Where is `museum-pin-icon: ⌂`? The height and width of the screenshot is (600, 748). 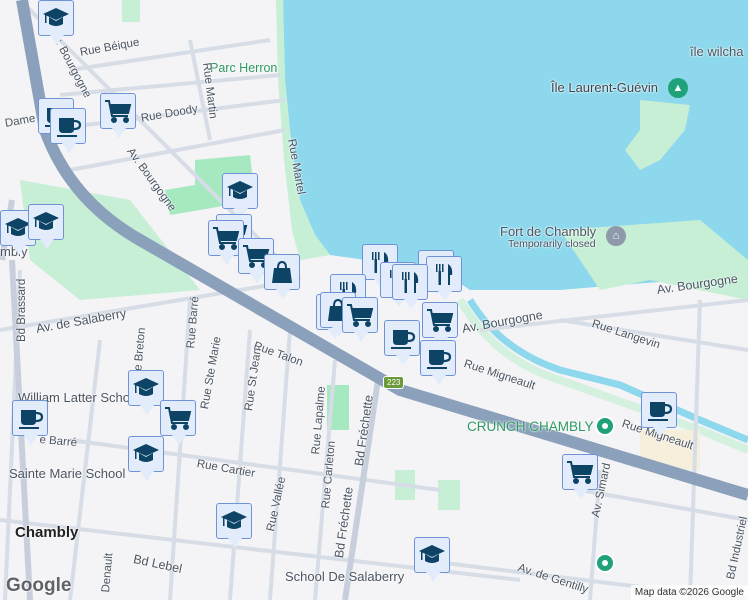 museum-pin-icon: ⌂ is located at coordinates (616, 236).